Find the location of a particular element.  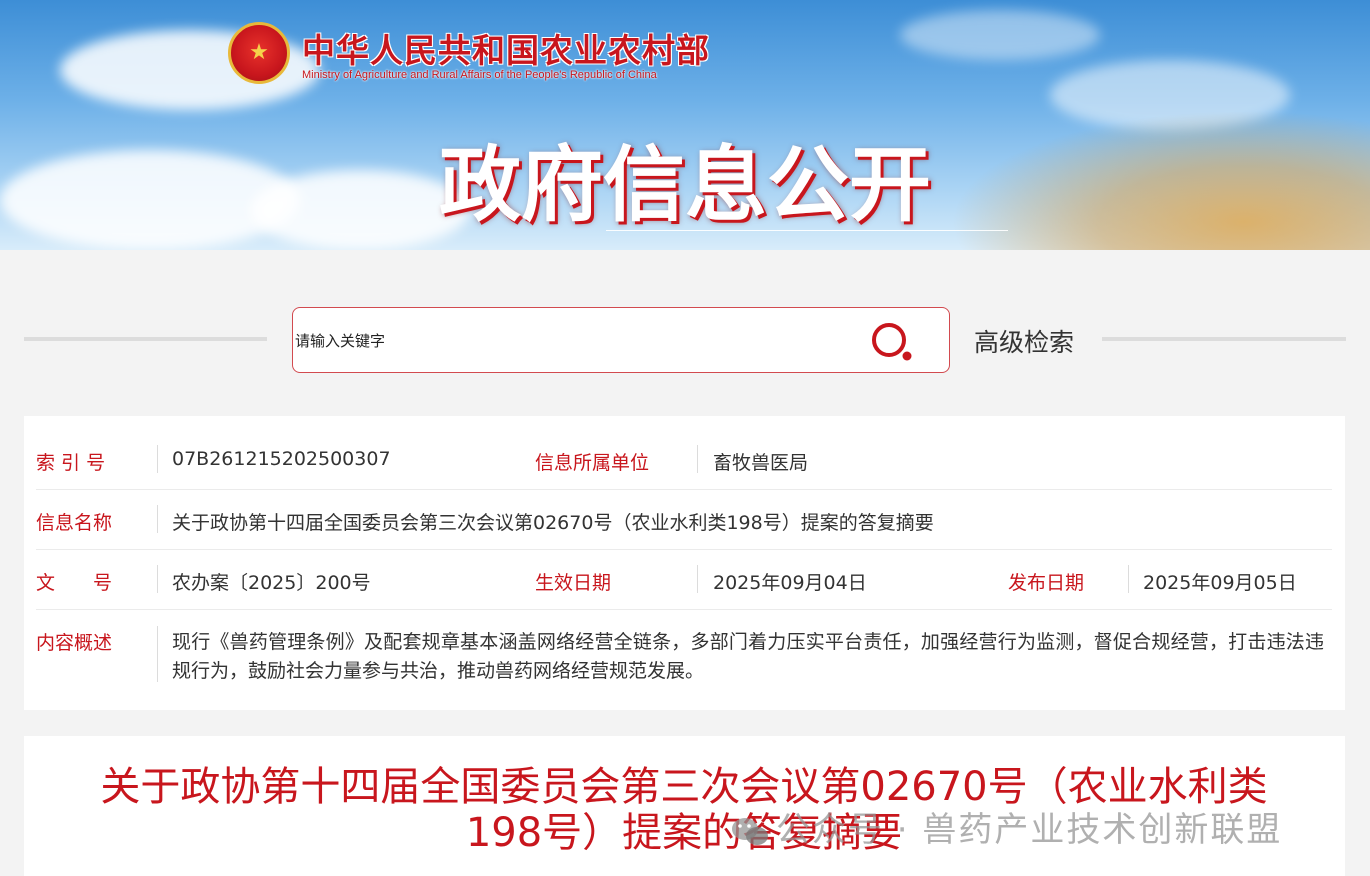

search-divider-right is located at coordinates (1224, 339).